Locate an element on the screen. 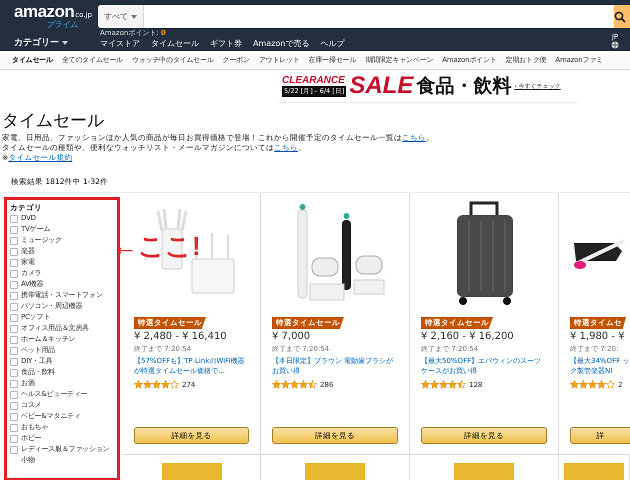  price: ¥ 2,480 - ¥ 16,410 is located at coordinates (181, 336).